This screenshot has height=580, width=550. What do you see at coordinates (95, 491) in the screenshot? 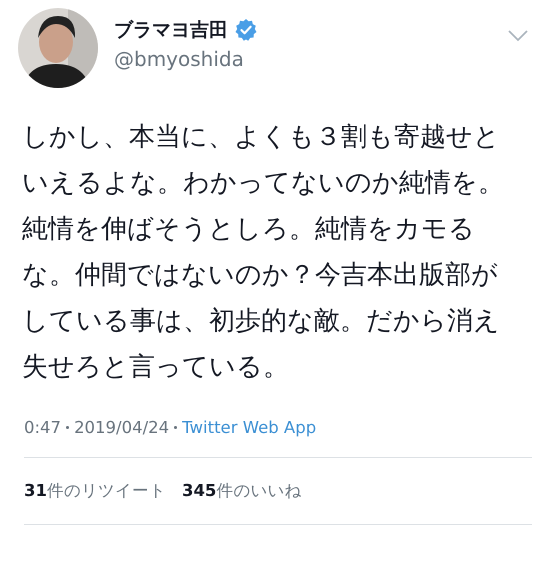
I see `stat-count: 31件のリツイート` at bounding box center [95, 491].